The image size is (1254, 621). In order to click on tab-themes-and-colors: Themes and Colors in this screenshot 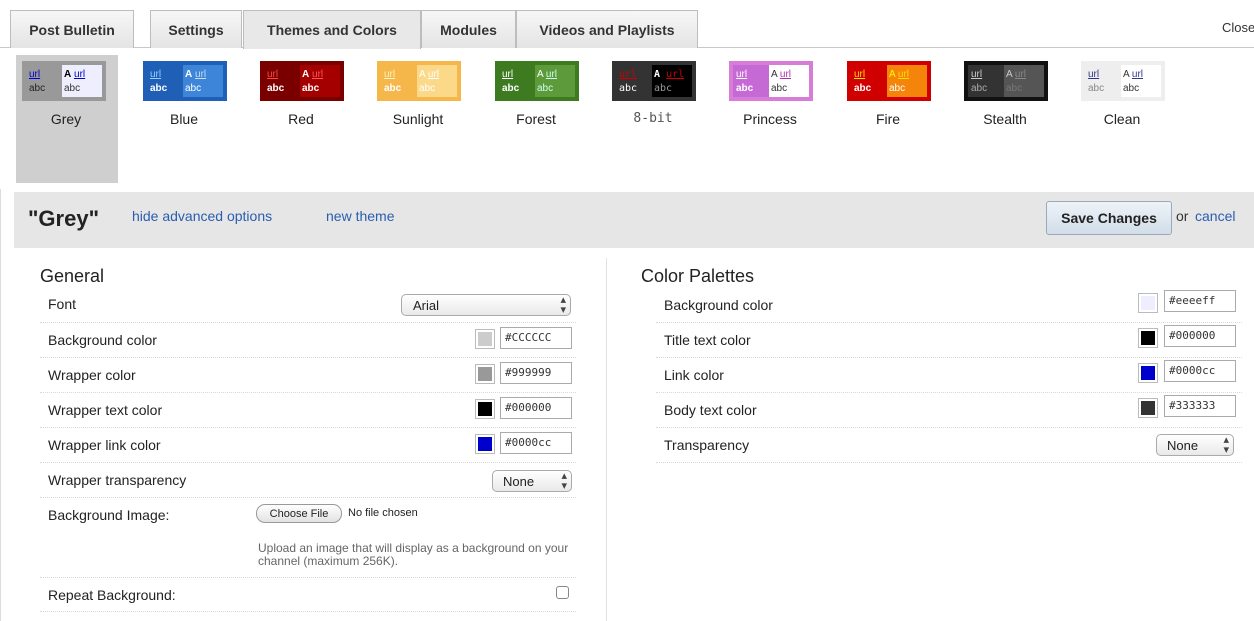, I will do `click(332, 29)`.